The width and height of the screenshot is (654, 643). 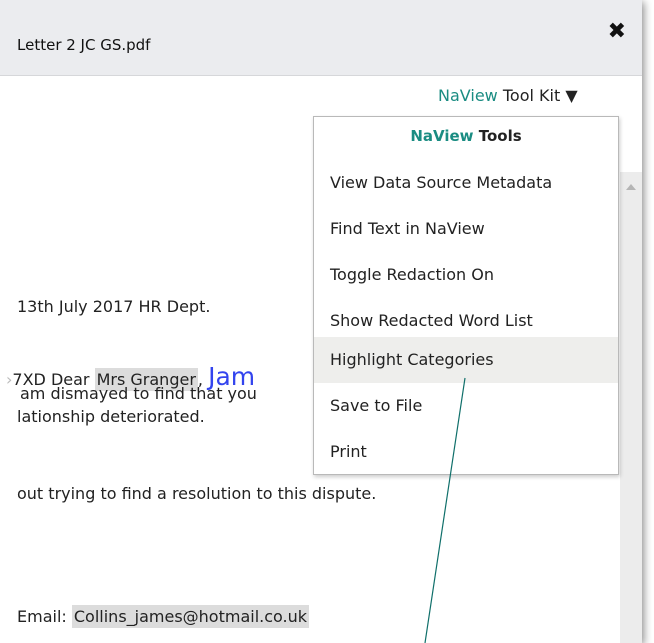 I want to click on menu-header: NaView Tools, so click(x=466, y=136).